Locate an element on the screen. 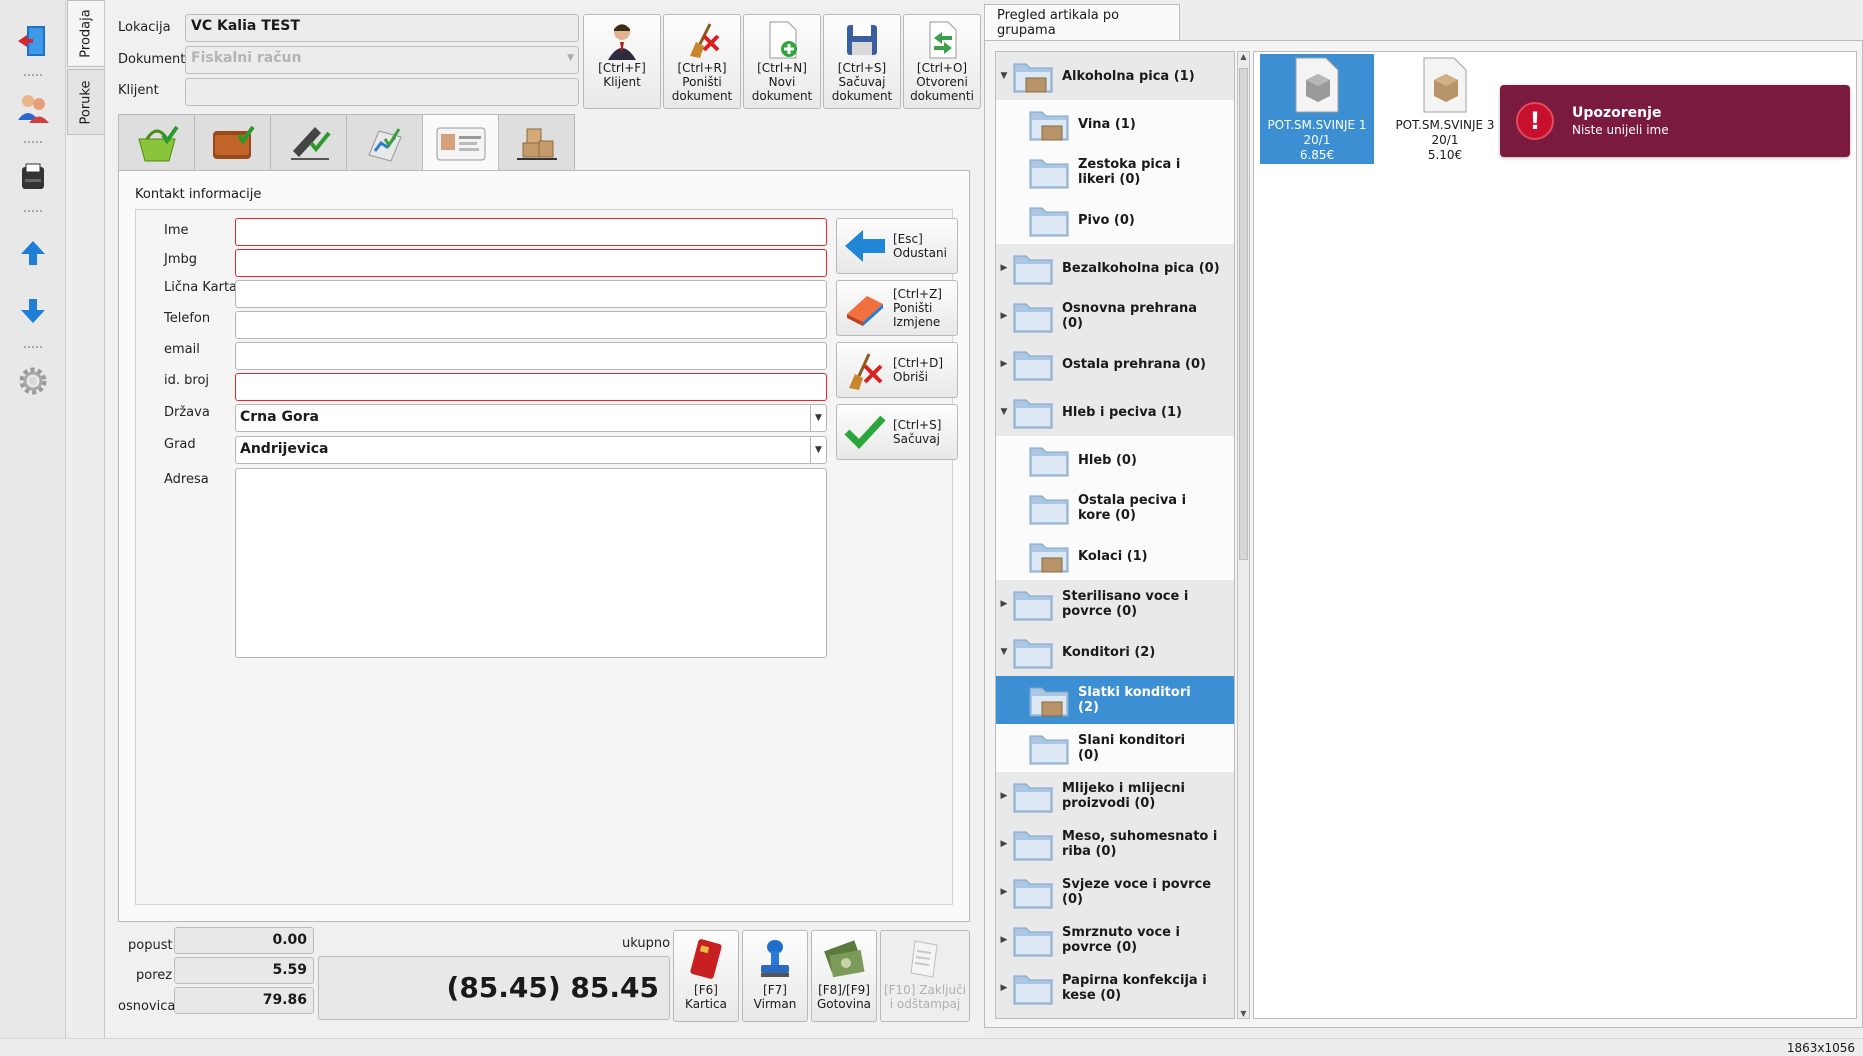 This screenshot has height=1056, width=1863. tab-sign is located at coordinates (308, 142).